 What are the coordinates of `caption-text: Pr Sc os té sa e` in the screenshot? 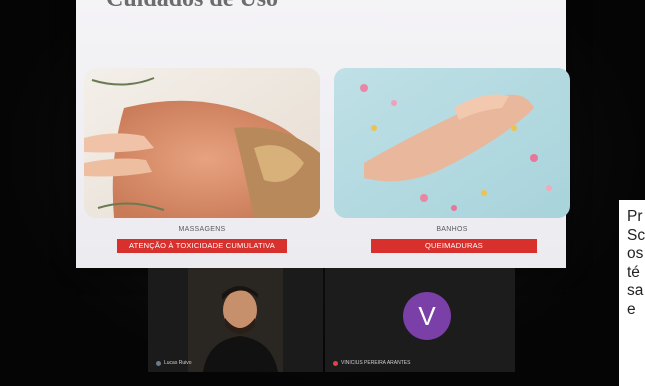 It's located at (632, 260).